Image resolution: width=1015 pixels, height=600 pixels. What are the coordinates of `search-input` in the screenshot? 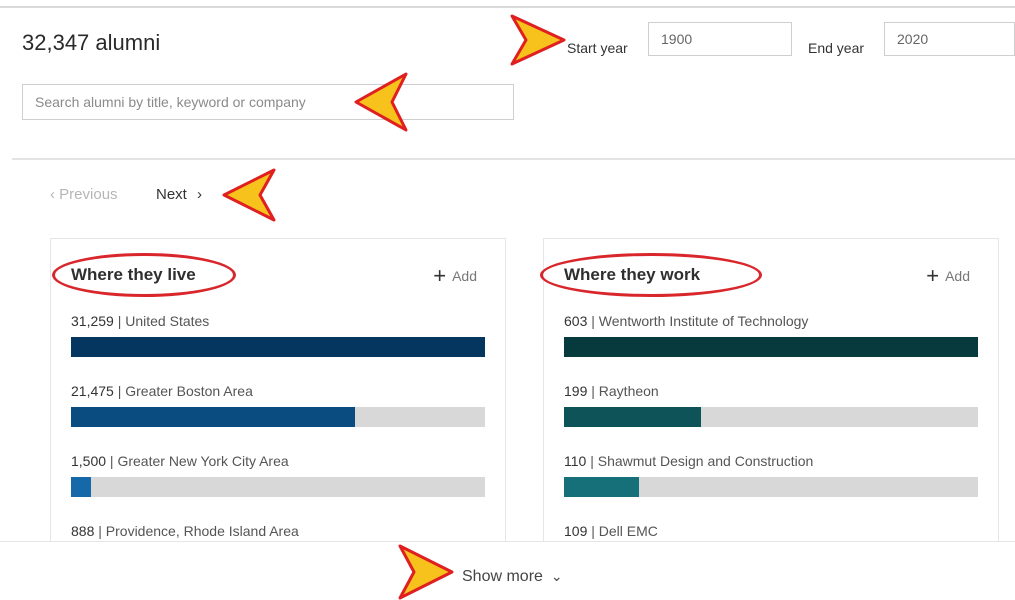 It's located at (268, 102).